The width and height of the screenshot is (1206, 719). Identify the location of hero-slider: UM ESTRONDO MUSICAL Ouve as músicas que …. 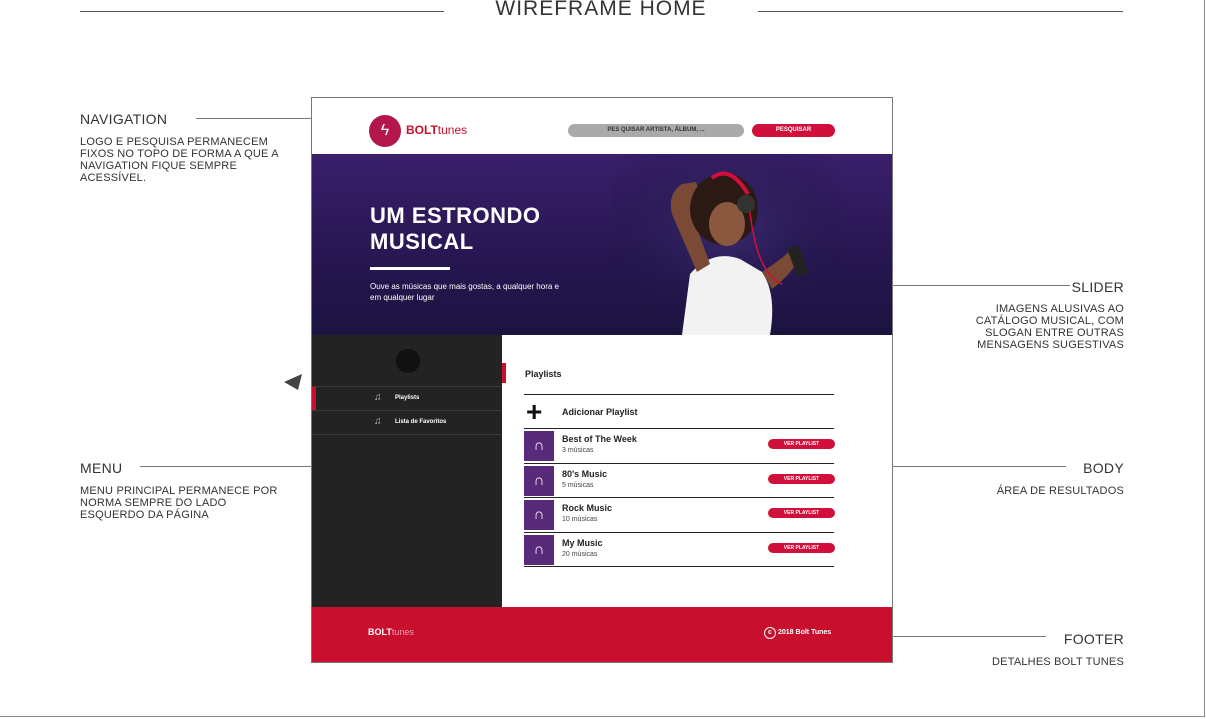
(602, 244).